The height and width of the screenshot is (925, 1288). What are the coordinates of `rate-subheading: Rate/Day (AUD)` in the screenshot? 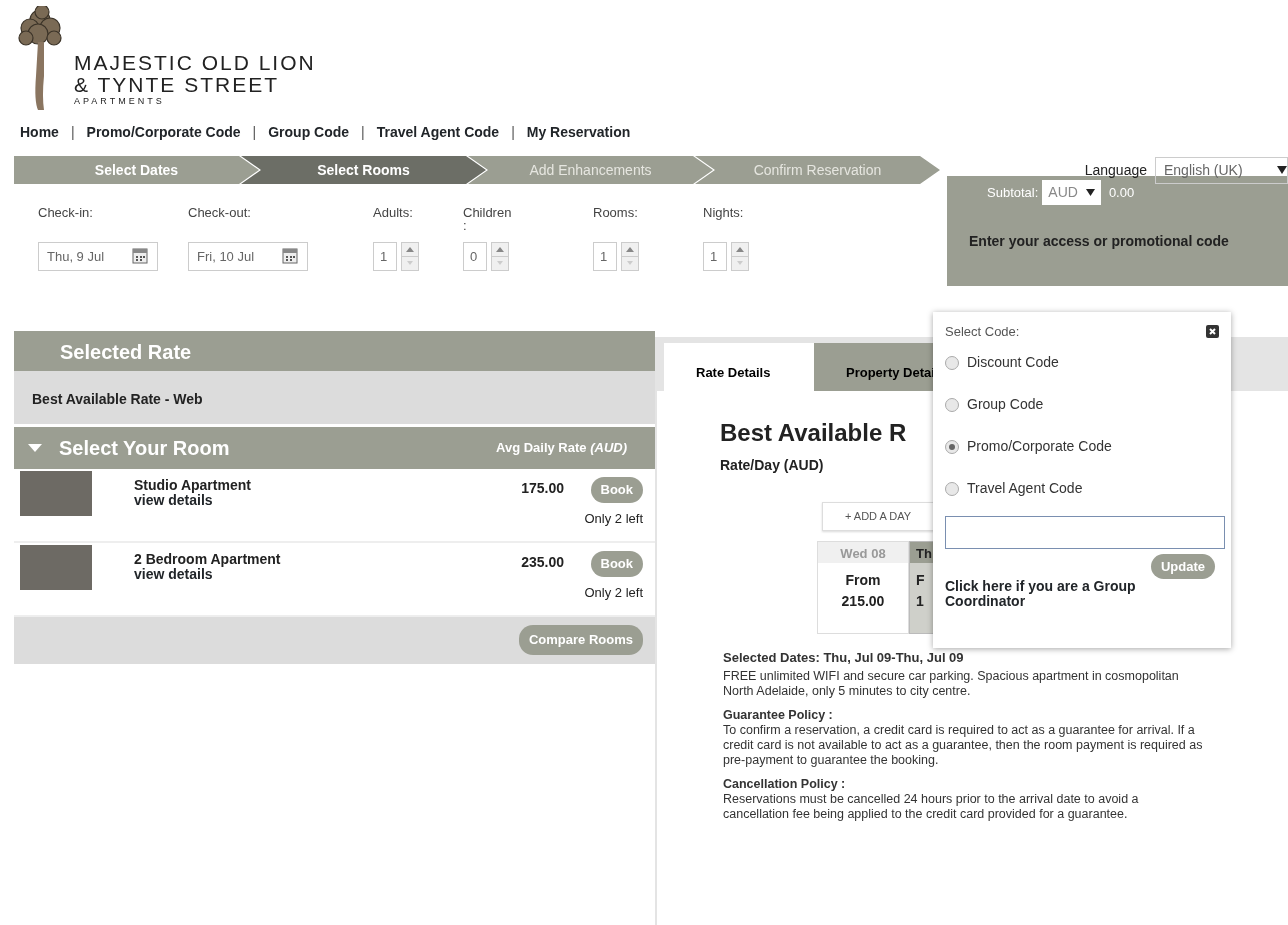 It's located at (772, 465).